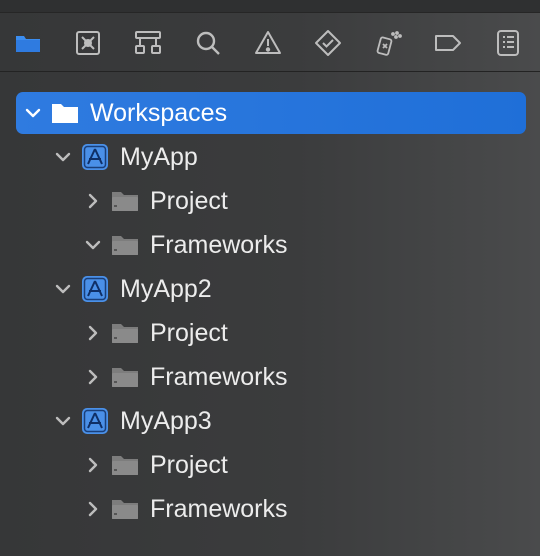 This screenshot has width=540, height=556. Describe the element at coordinates (148, 43) in the screenshot. I see `symbol-navigator-icon` at that location.